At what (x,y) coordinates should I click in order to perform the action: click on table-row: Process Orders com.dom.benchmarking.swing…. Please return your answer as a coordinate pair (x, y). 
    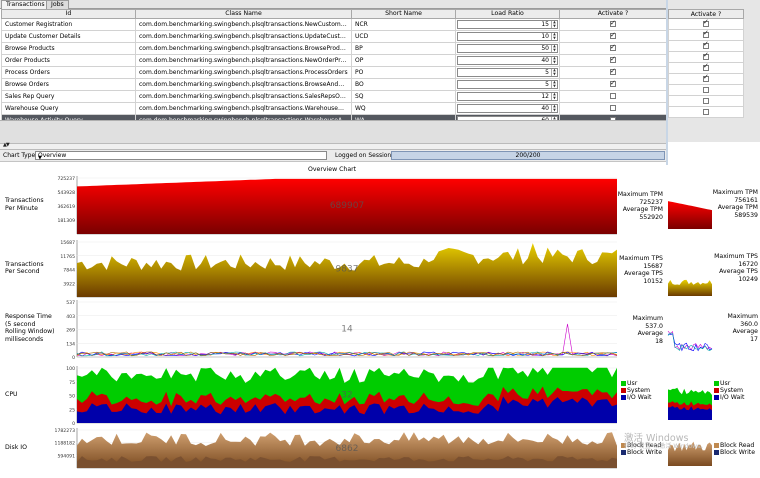
    Looking at the image, I should click on (334, 72).